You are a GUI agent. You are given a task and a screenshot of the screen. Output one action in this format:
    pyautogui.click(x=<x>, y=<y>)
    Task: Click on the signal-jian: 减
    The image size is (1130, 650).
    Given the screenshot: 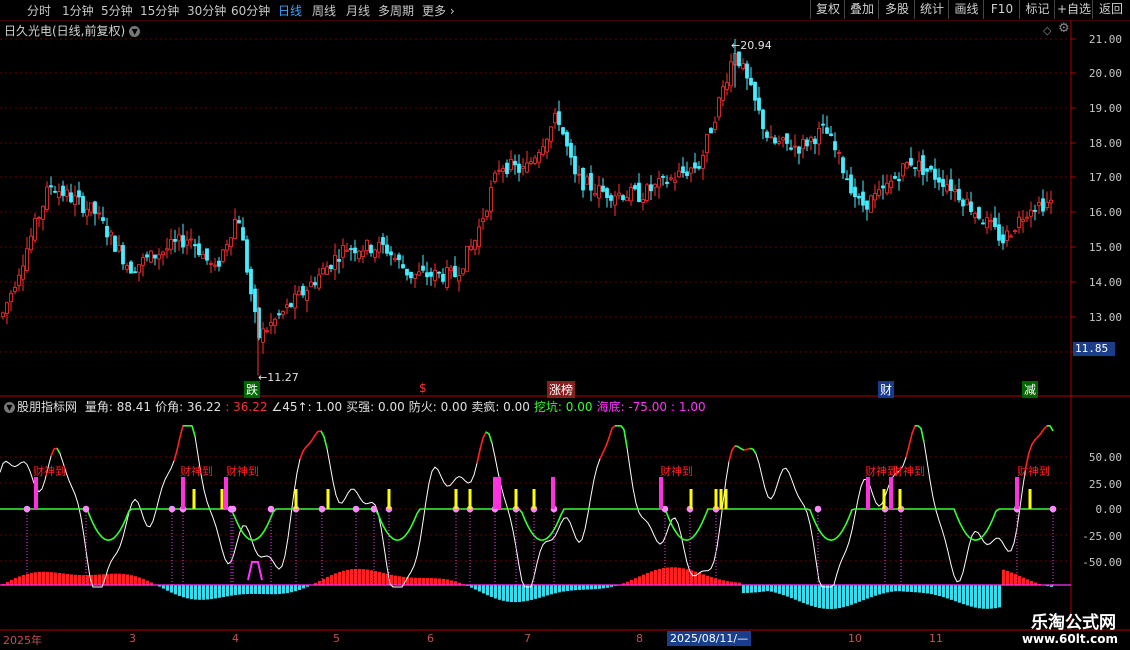 What is the action you would take?
    pyautogui.click(x=1030, y=389)
    